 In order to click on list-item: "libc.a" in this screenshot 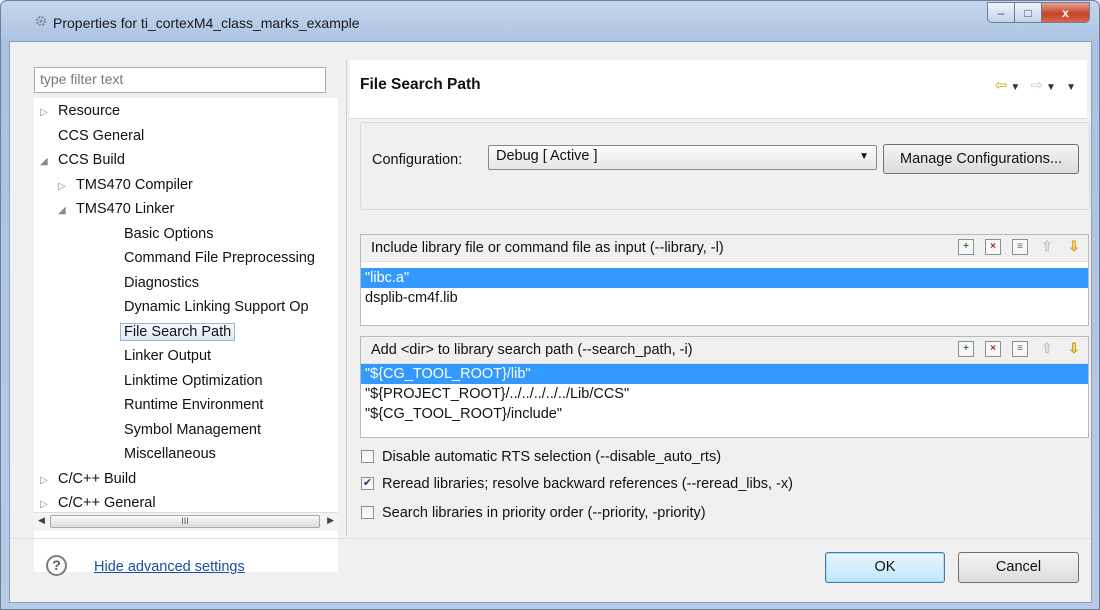, I will do `click(724, 278)`.